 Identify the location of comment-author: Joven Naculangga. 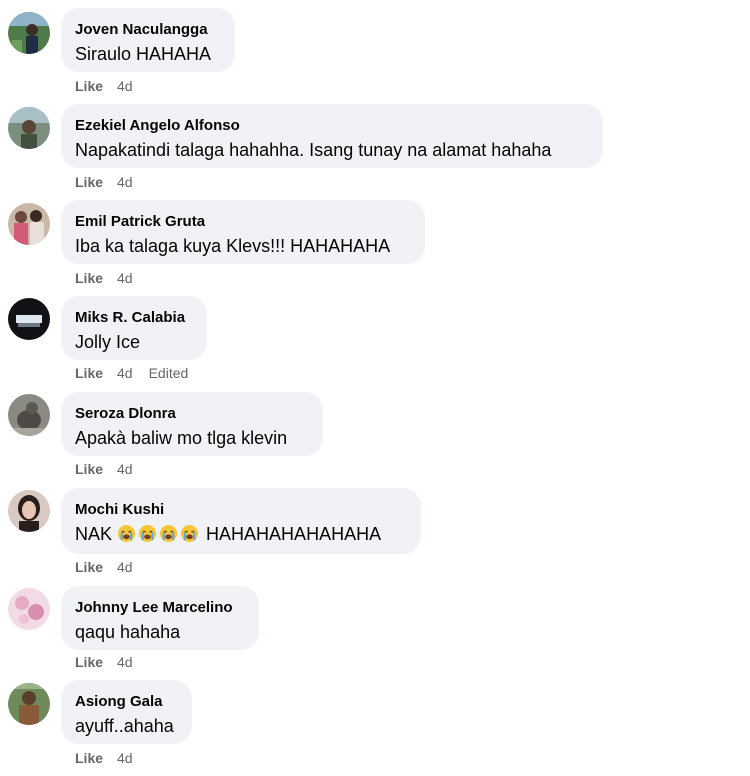
(141, 29).